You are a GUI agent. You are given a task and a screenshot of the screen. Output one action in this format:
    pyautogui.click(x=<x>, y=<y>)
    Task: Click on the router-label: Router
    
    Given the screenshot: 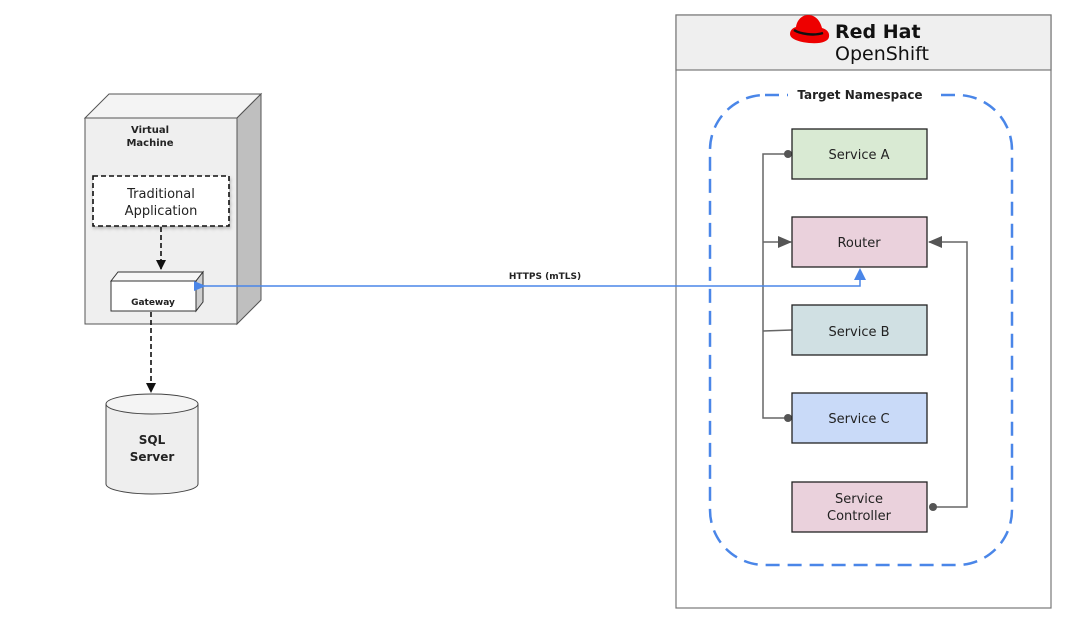 What is the action you would take?
    pyautogui.click(x=859, y=243)
    